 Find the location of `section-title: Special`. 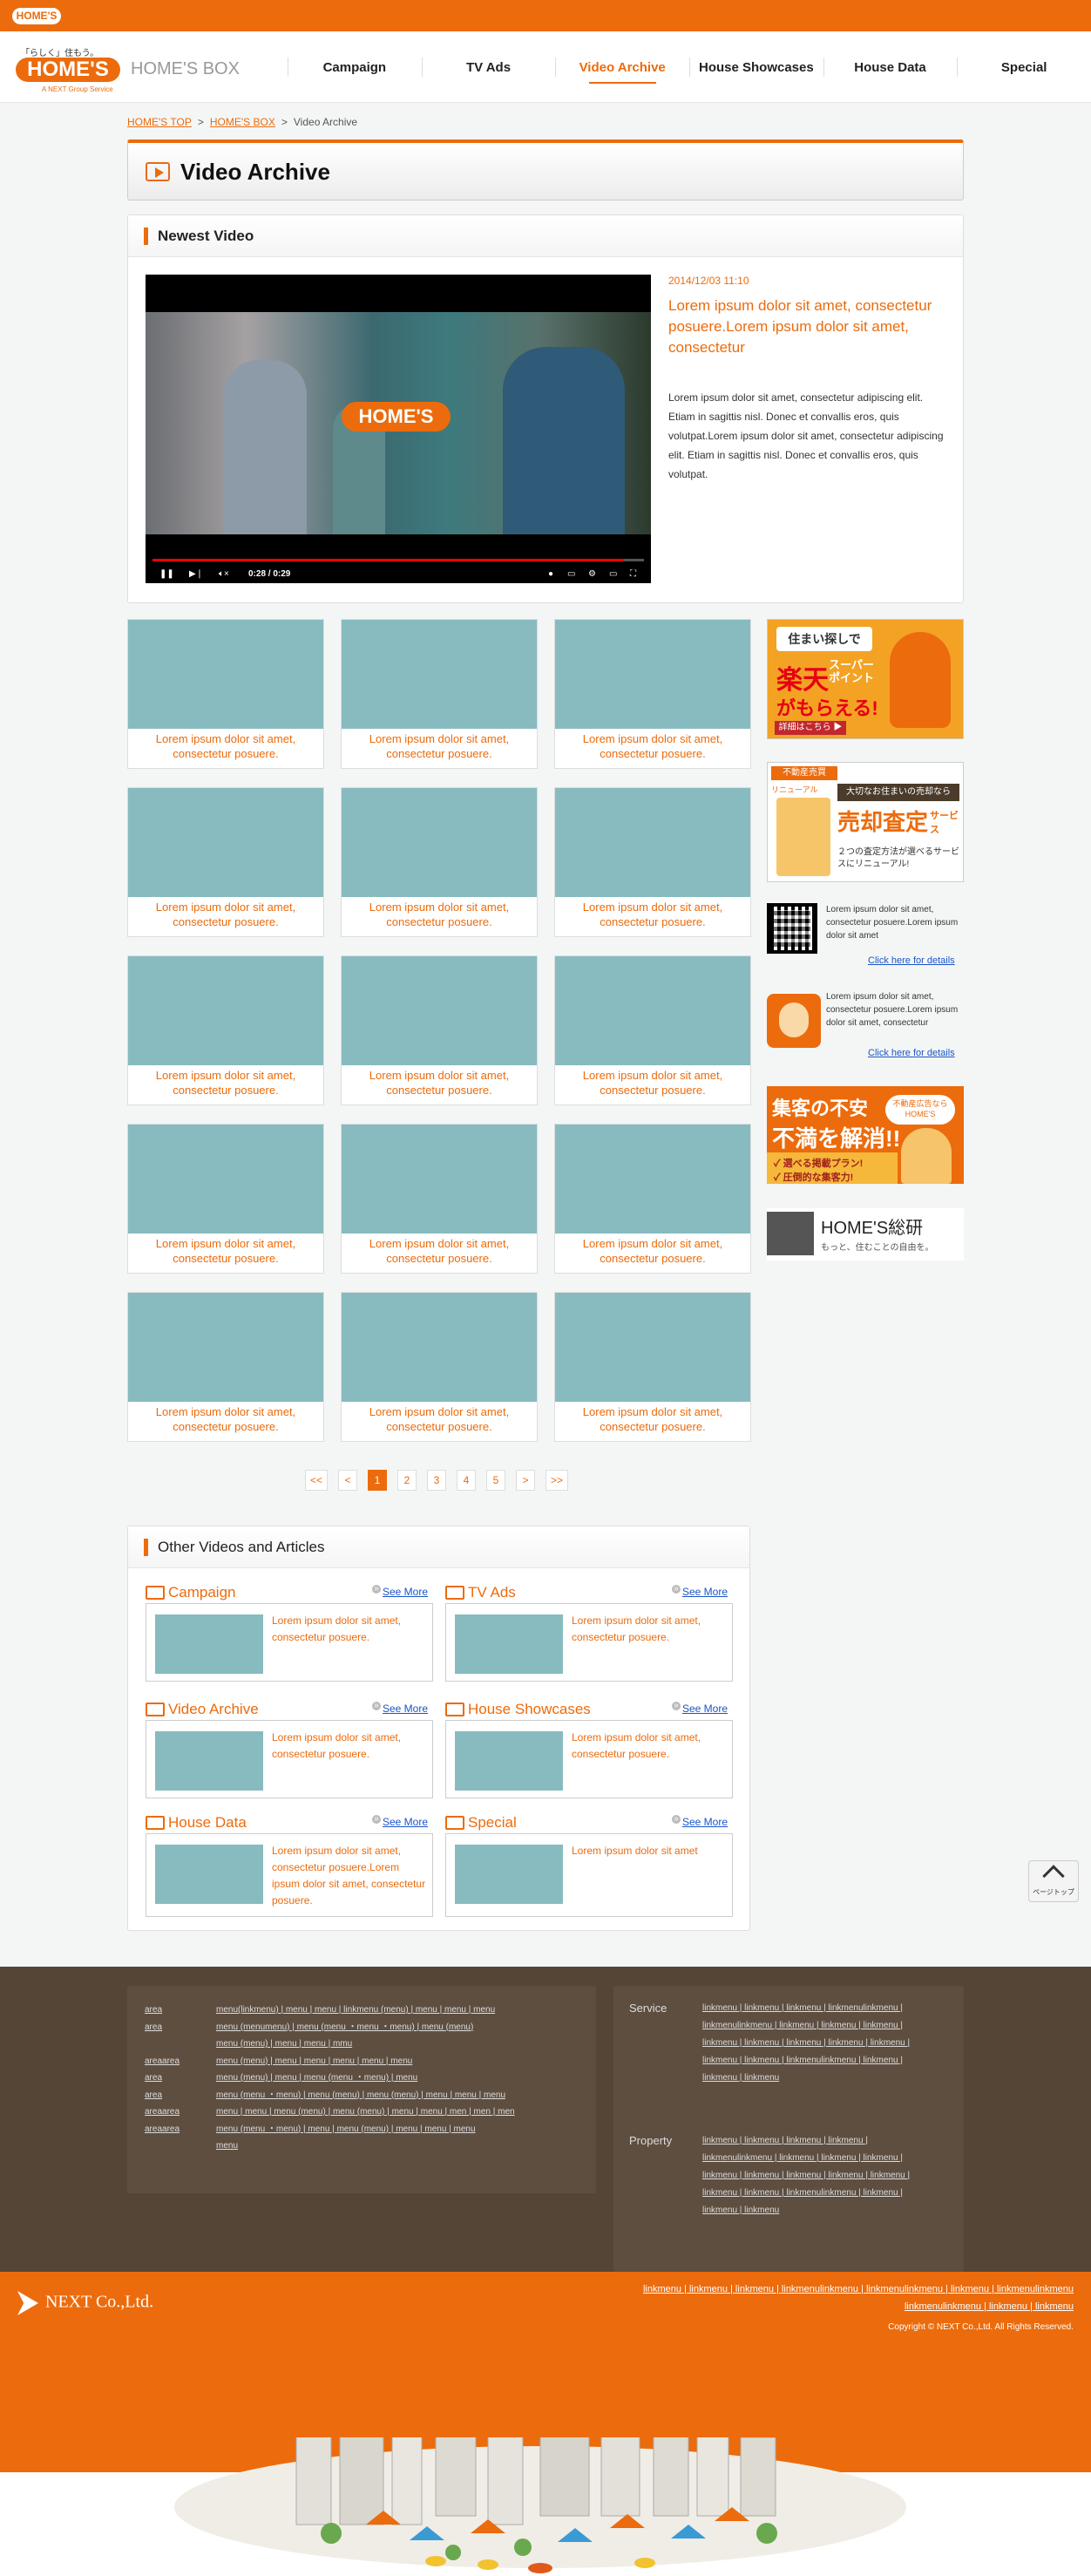

section-title: Special is located at coordinates (492, 1823).